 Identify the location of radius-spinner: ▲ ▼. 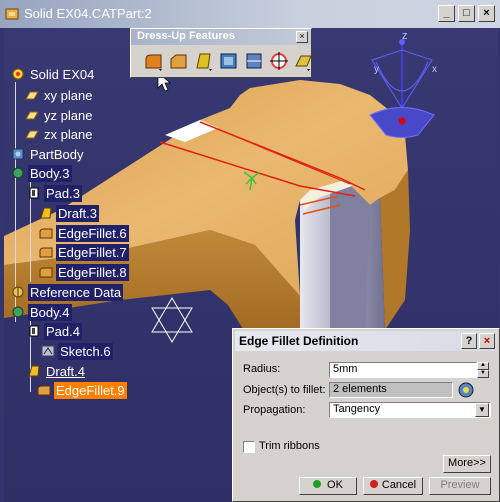
(483, 370).